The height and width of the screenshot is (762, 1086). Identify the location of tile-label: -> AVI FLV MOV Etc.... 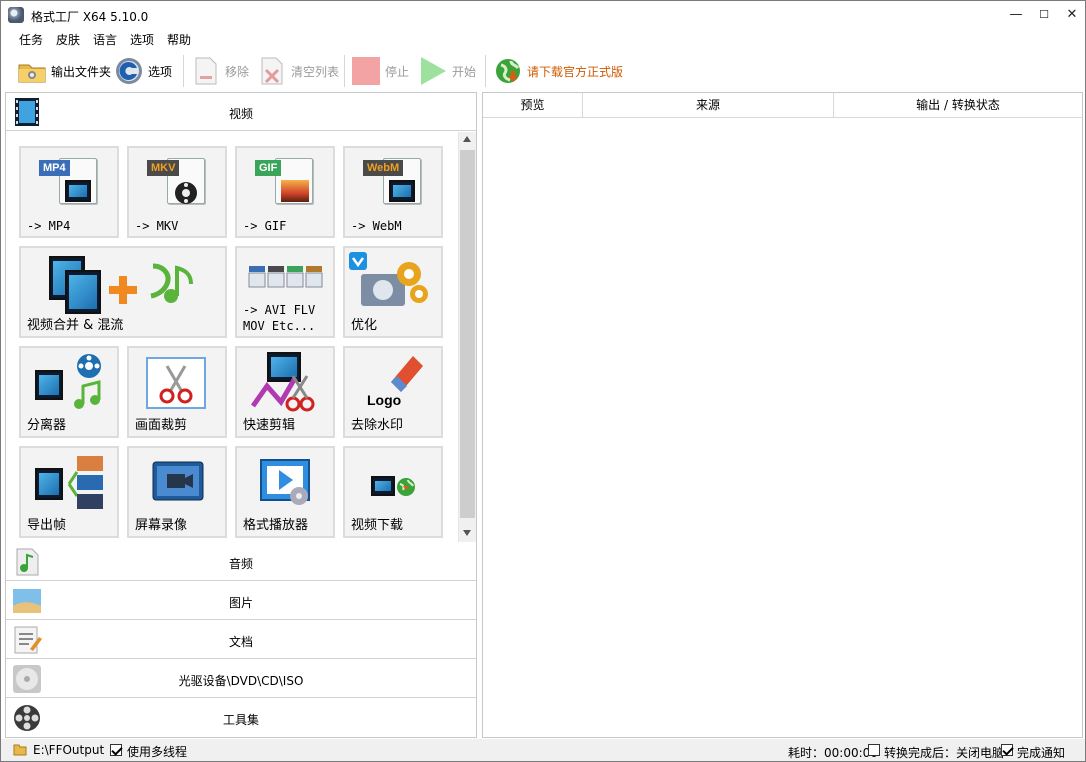
(279, 318).